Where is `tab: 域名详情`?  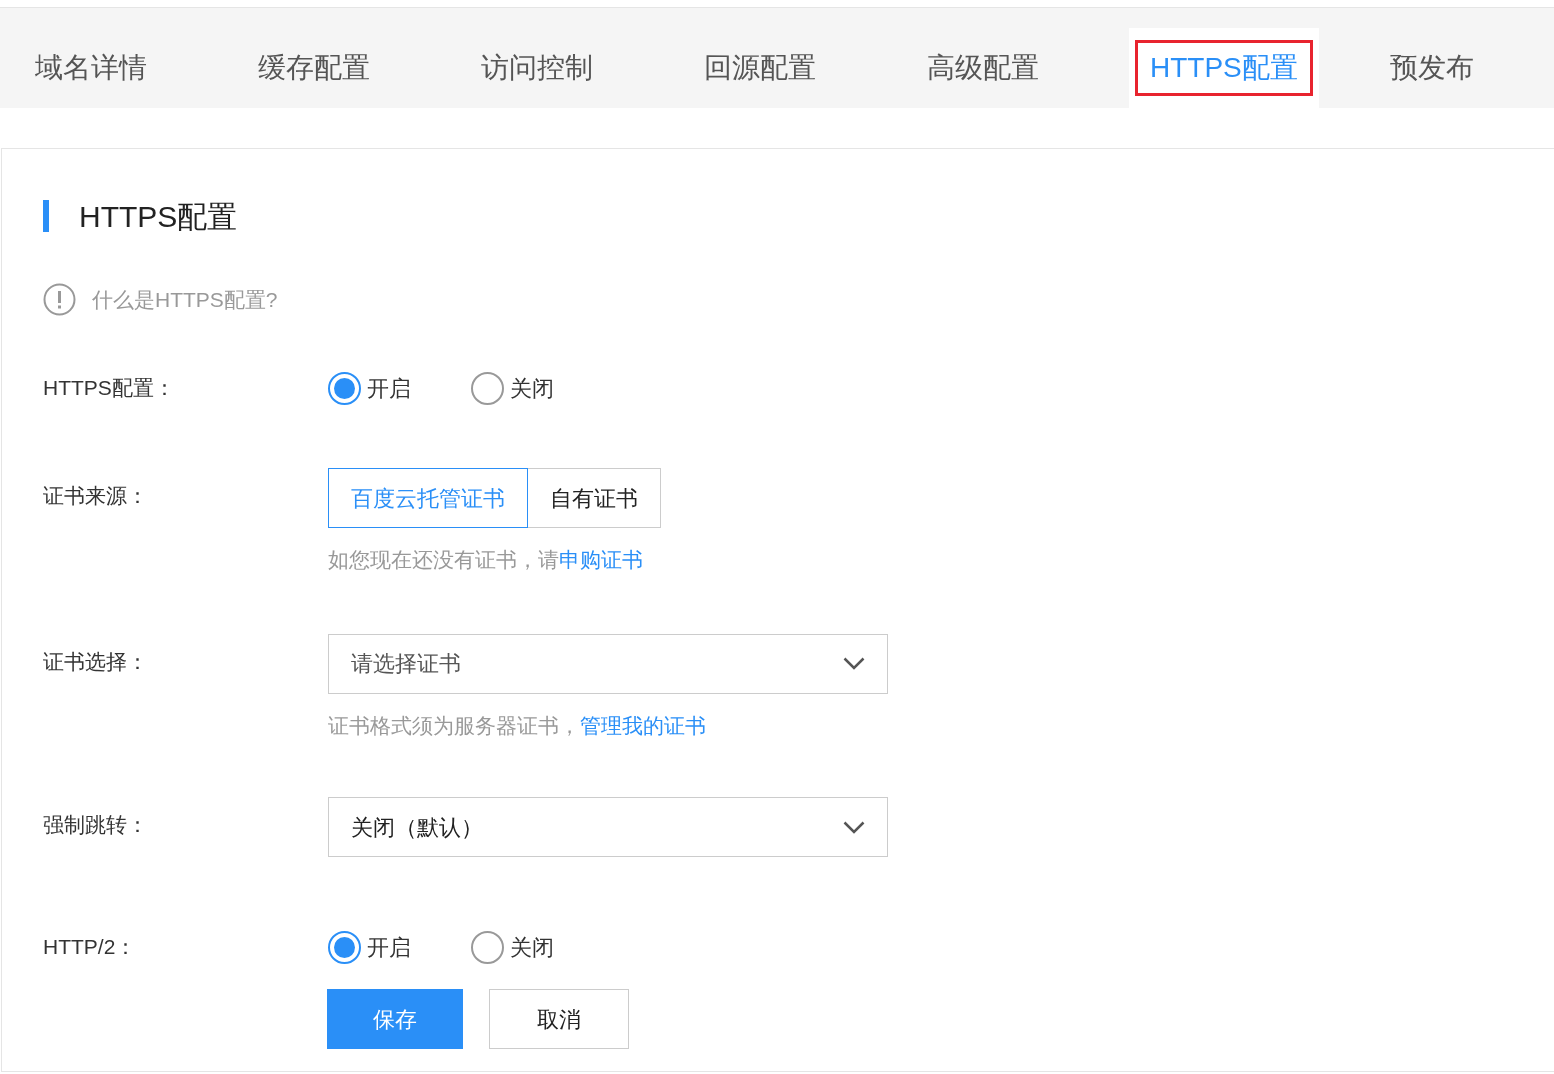 tab: 域名详情 is located at coordinates (91, 68).